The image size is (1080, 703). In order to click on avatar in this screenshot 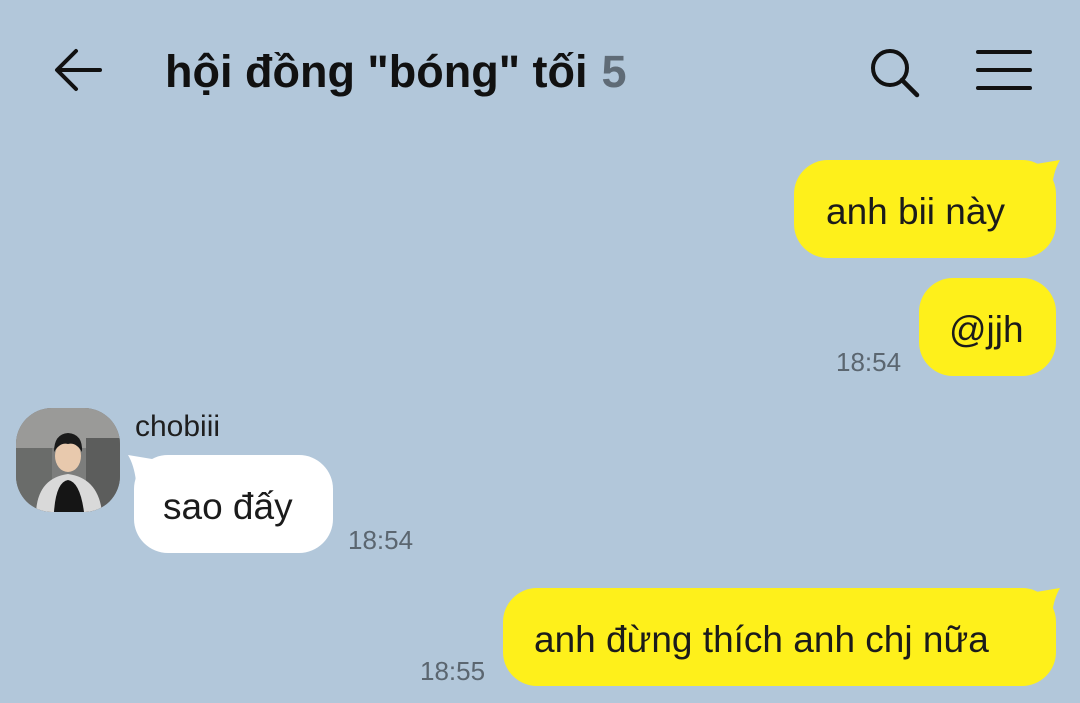, I will do `click(68, 460)`.